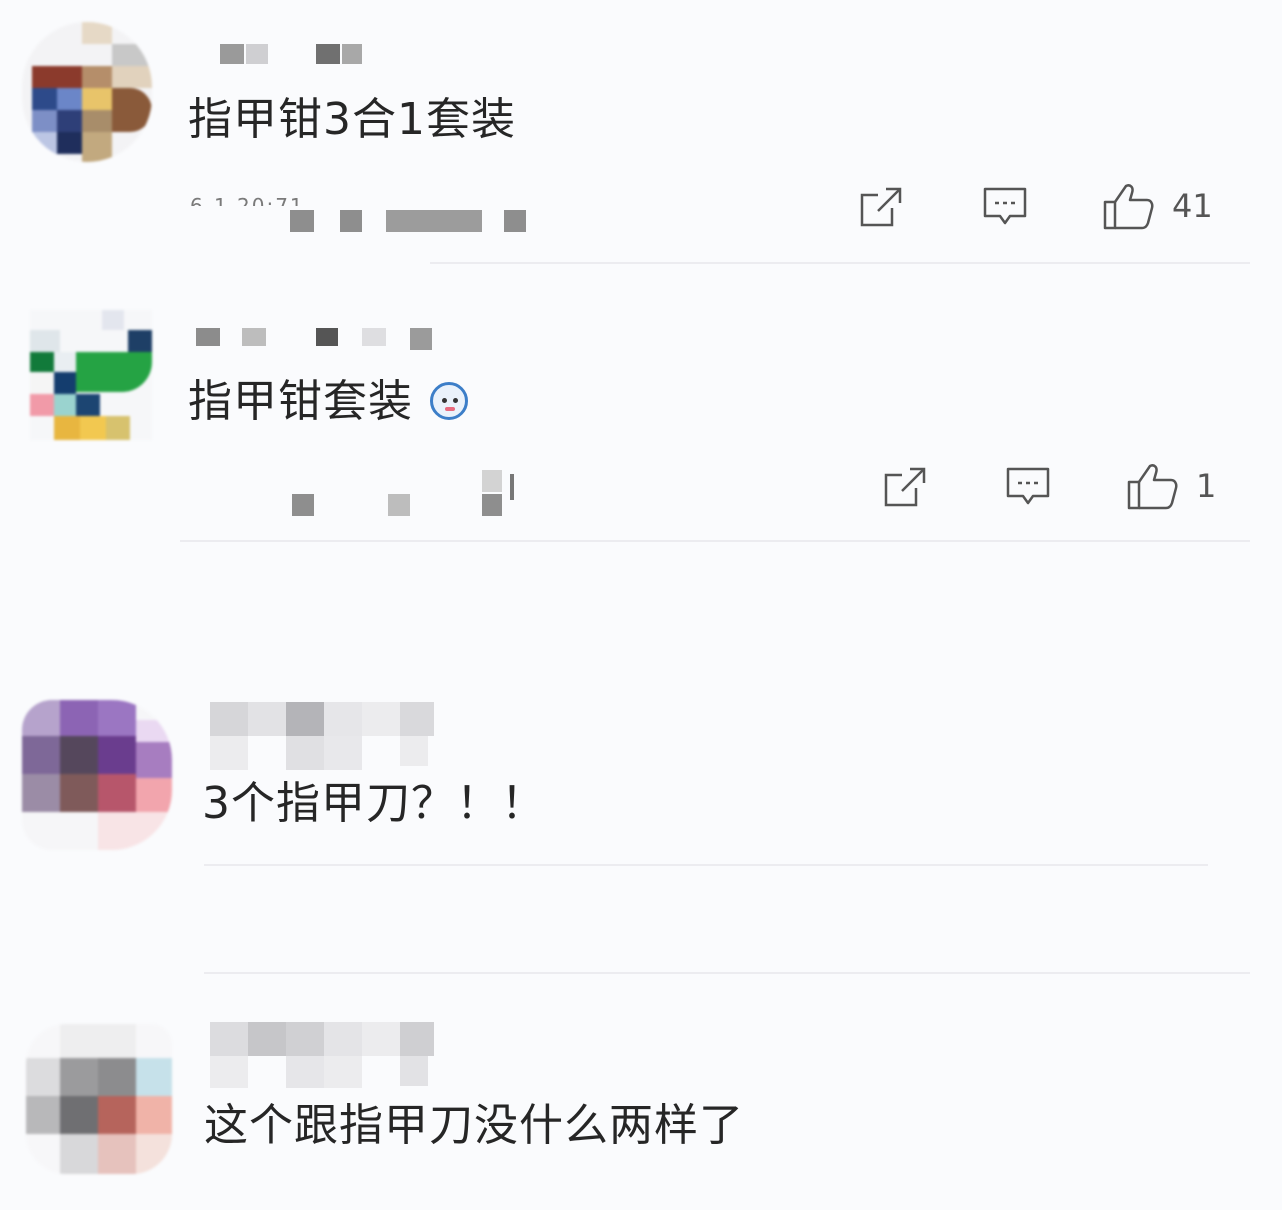  What do you see at coordinates (1157, 206) in the screenshot?
I see `like-button: 41` at bounding box center [1157, 206].